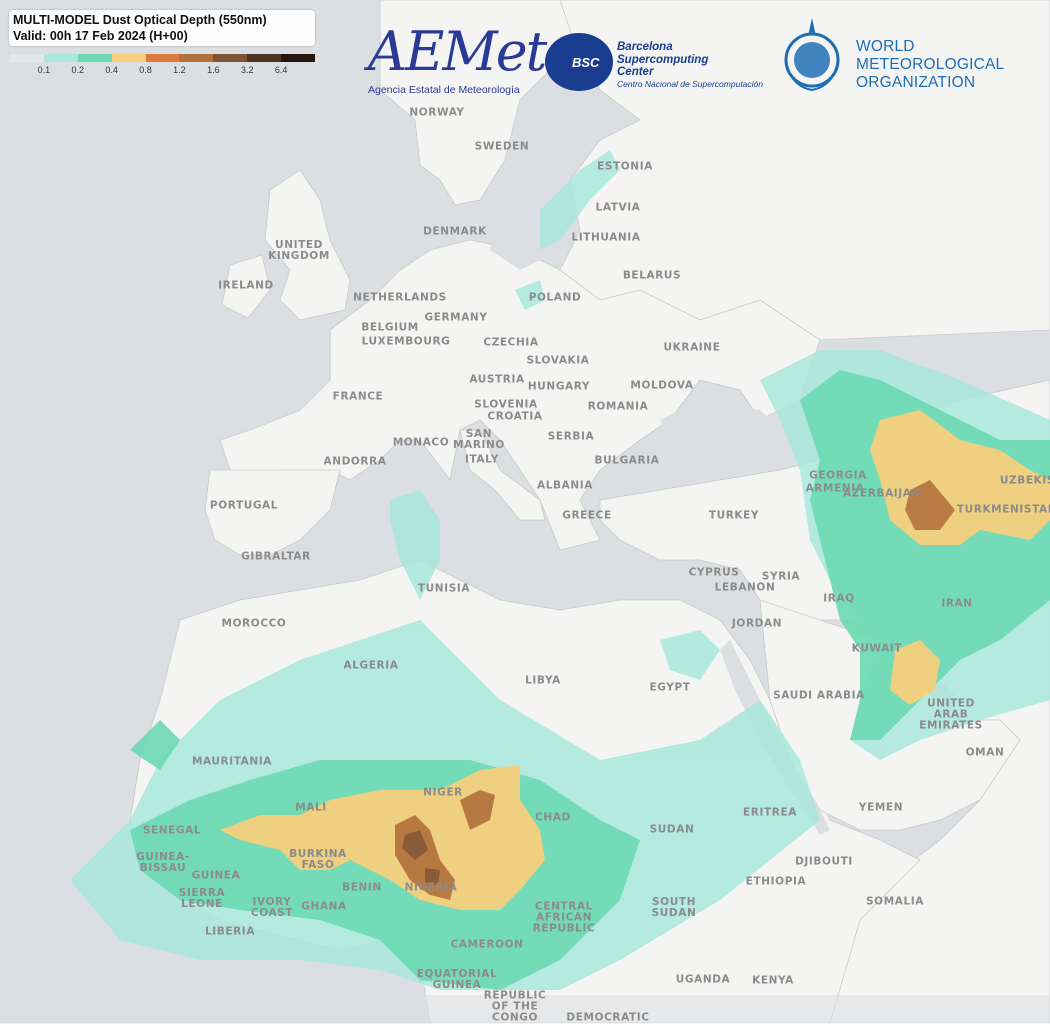  I want to click on bsc-logo-line1: Barcelona, so click(645, 47).